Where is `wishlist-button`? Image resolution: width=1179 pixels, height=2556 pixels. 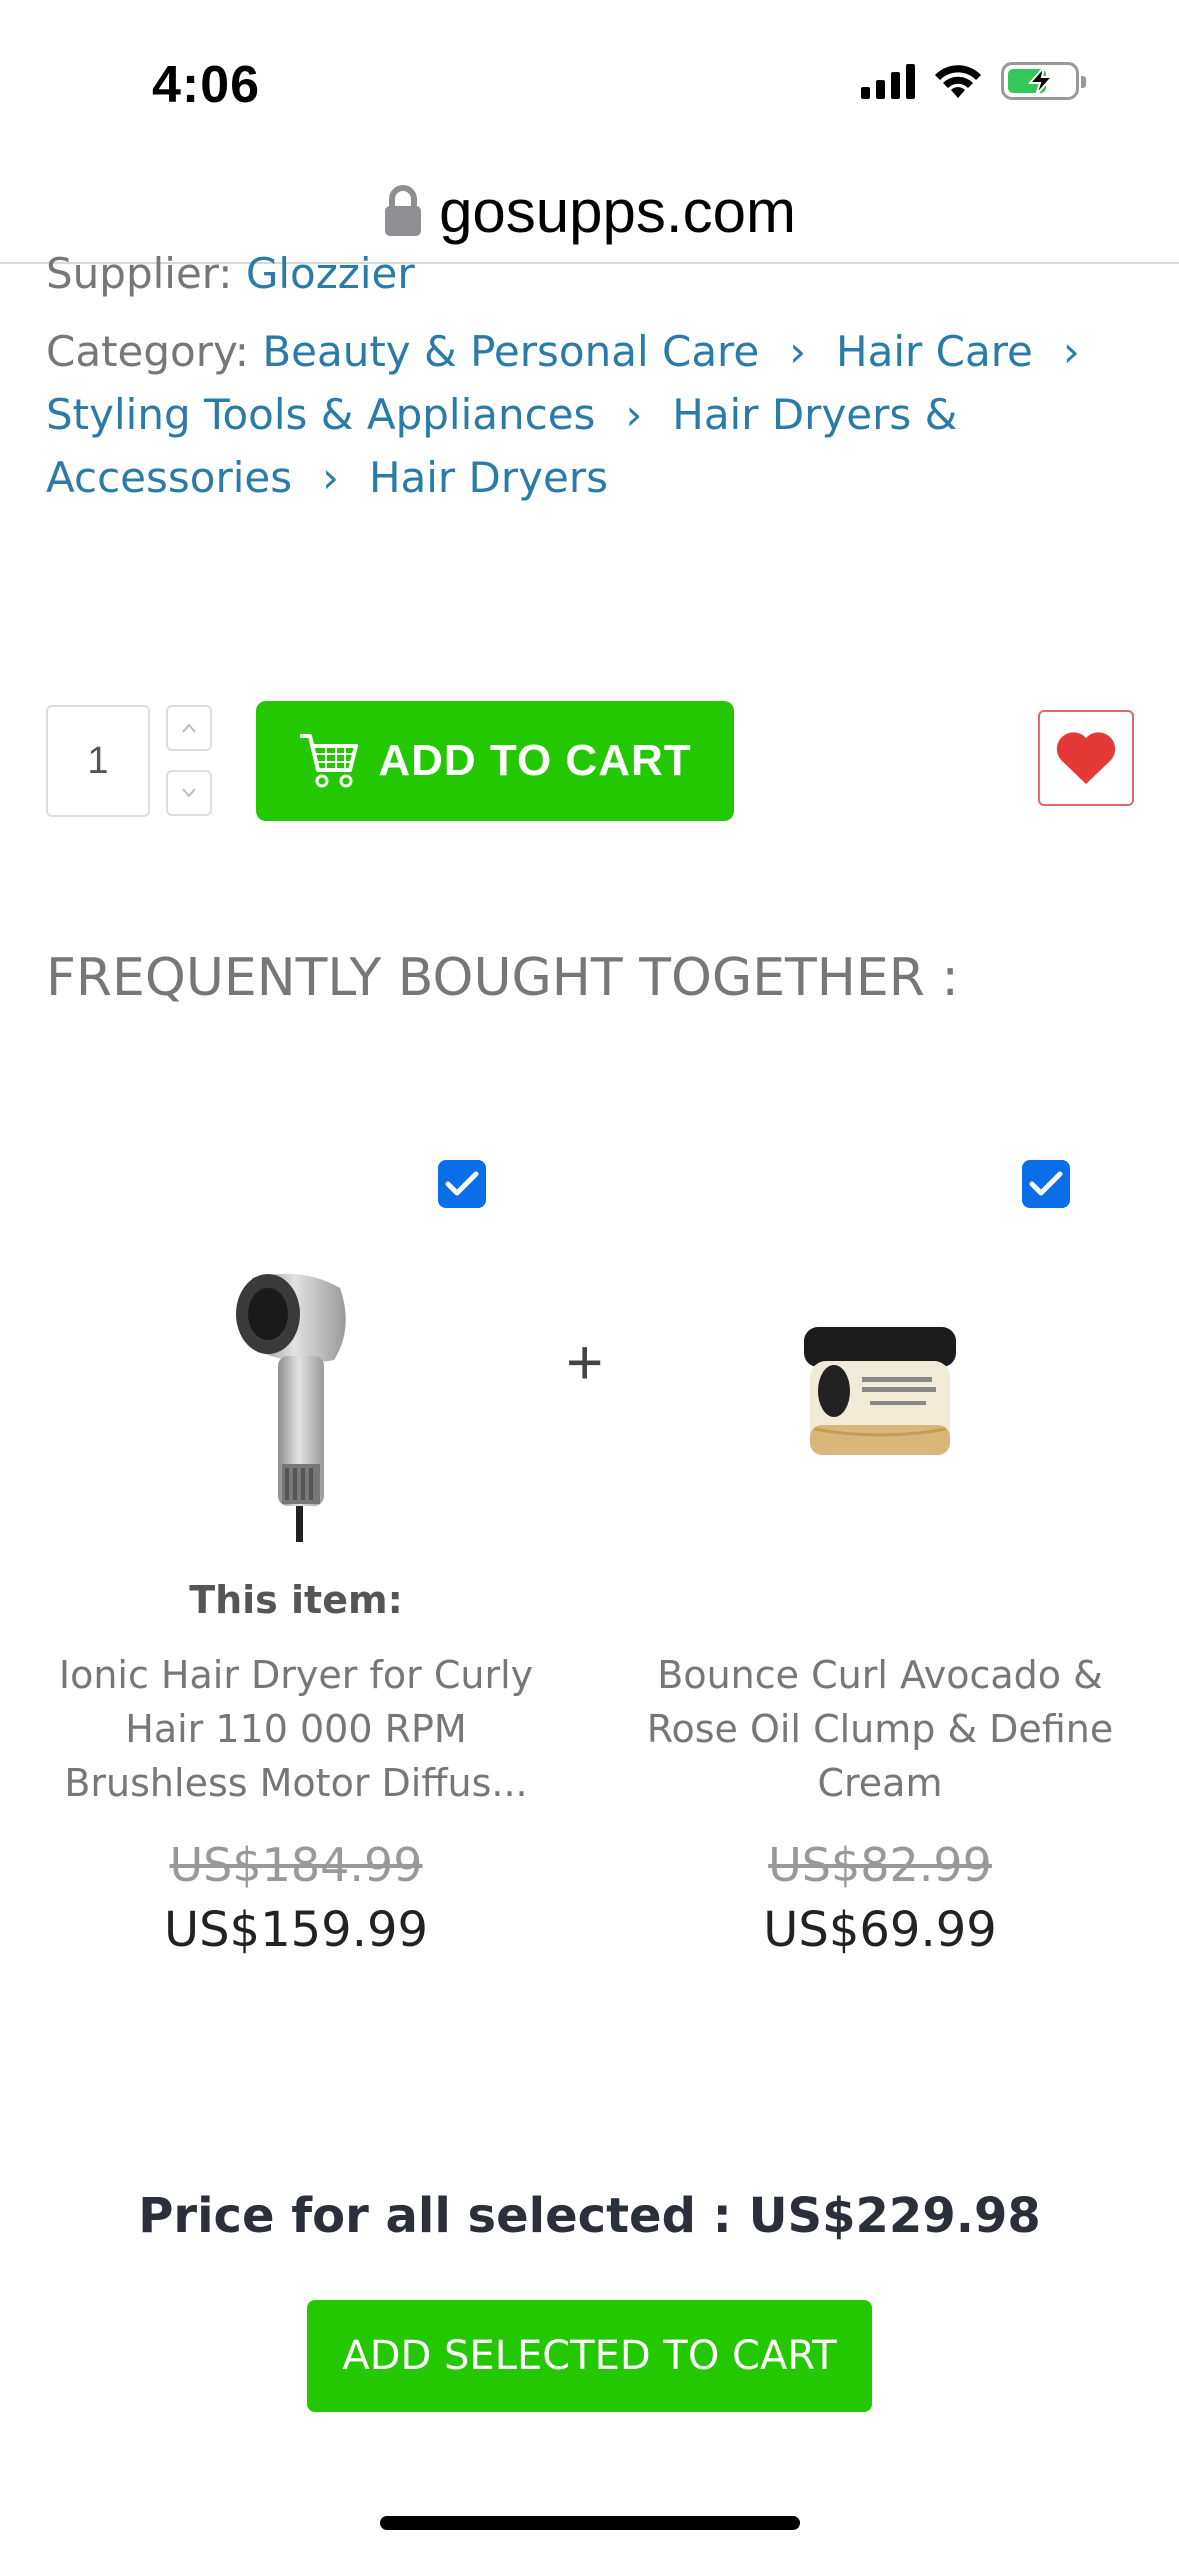 wishlist-button is located at coordinates (1086, 758).